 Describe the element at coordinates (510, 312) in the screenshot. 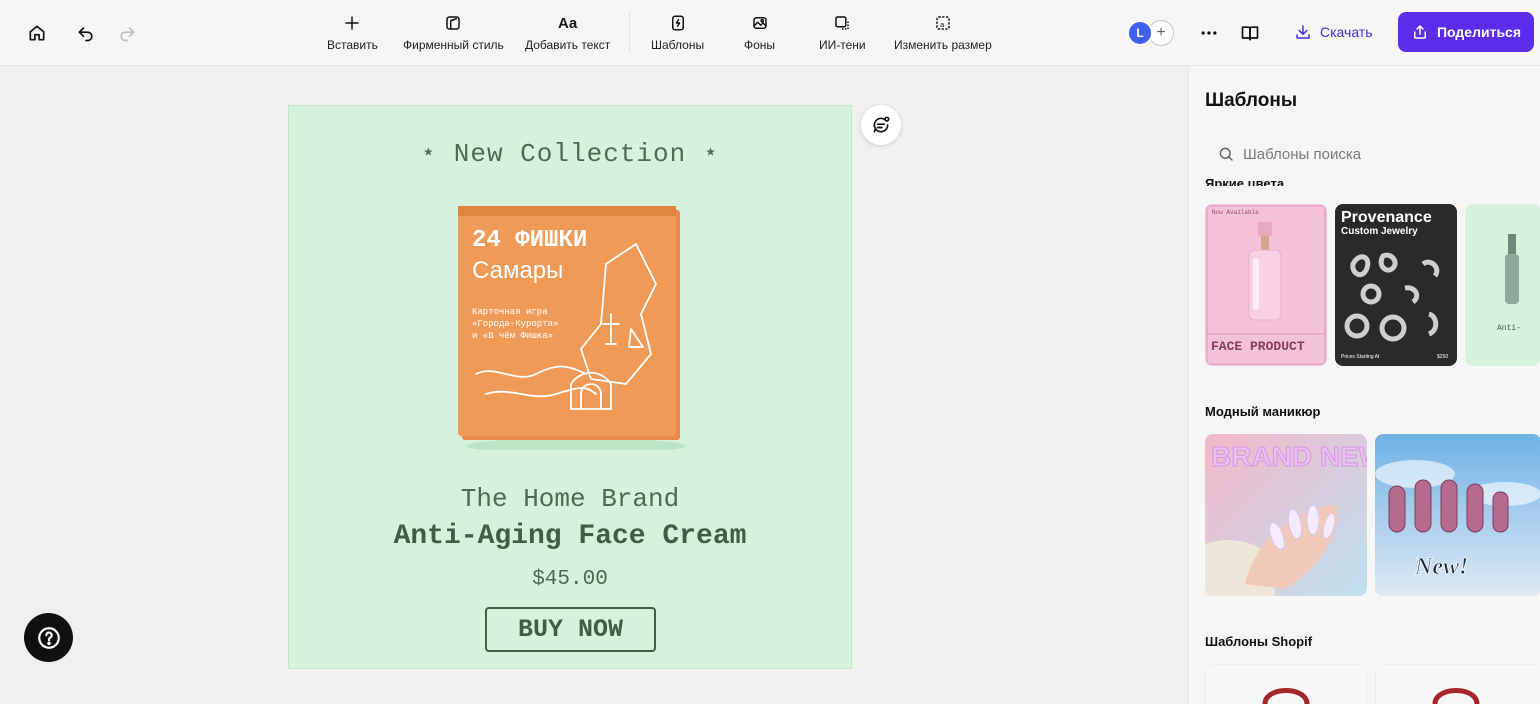

I see `box-desc-1: Карточная игра` at that location.